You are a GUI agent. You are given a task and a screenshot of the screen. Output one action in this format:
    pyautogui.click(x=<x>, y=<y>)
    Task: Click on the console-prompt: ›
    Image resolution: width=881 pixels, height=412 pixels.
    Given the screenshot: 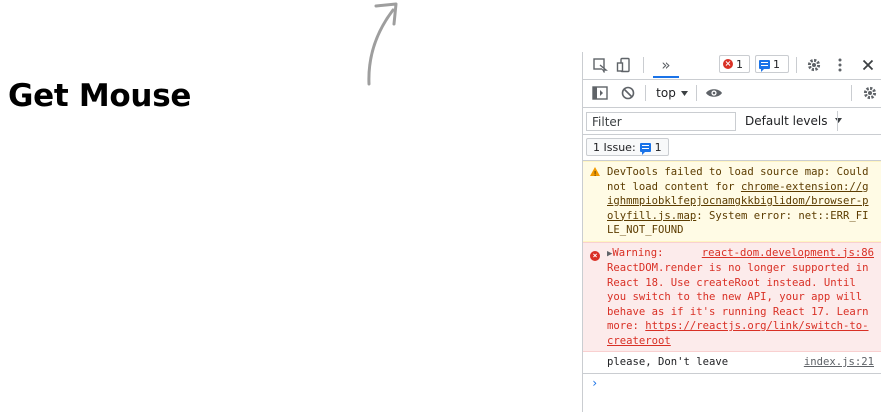 What is the action you would take?
    pyautogui.click(x=732, y=383)
    